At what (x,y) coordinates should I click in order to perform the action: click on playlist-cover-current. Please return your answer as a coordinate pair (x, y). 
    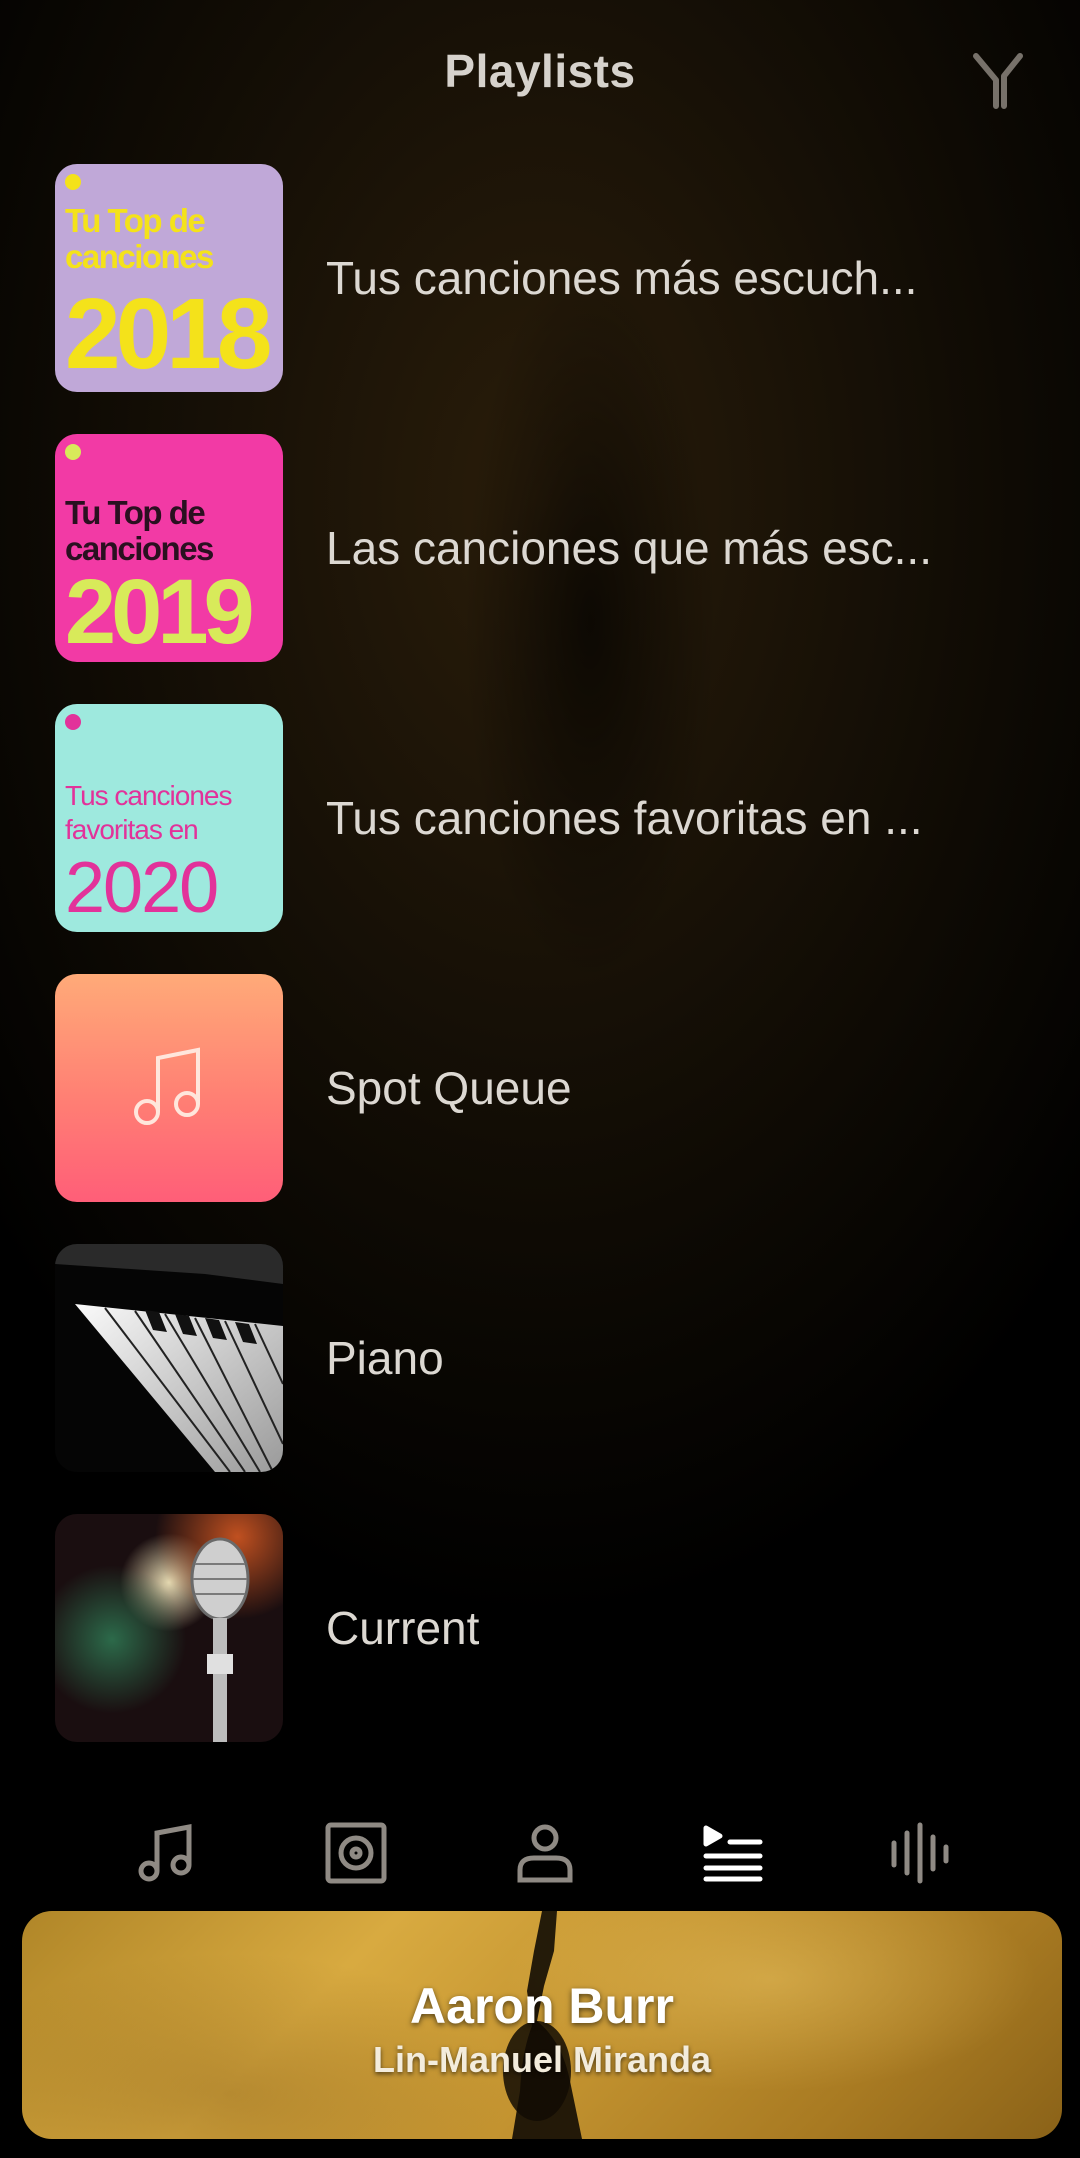
    Looking at the image, I should click on (169, 1628).